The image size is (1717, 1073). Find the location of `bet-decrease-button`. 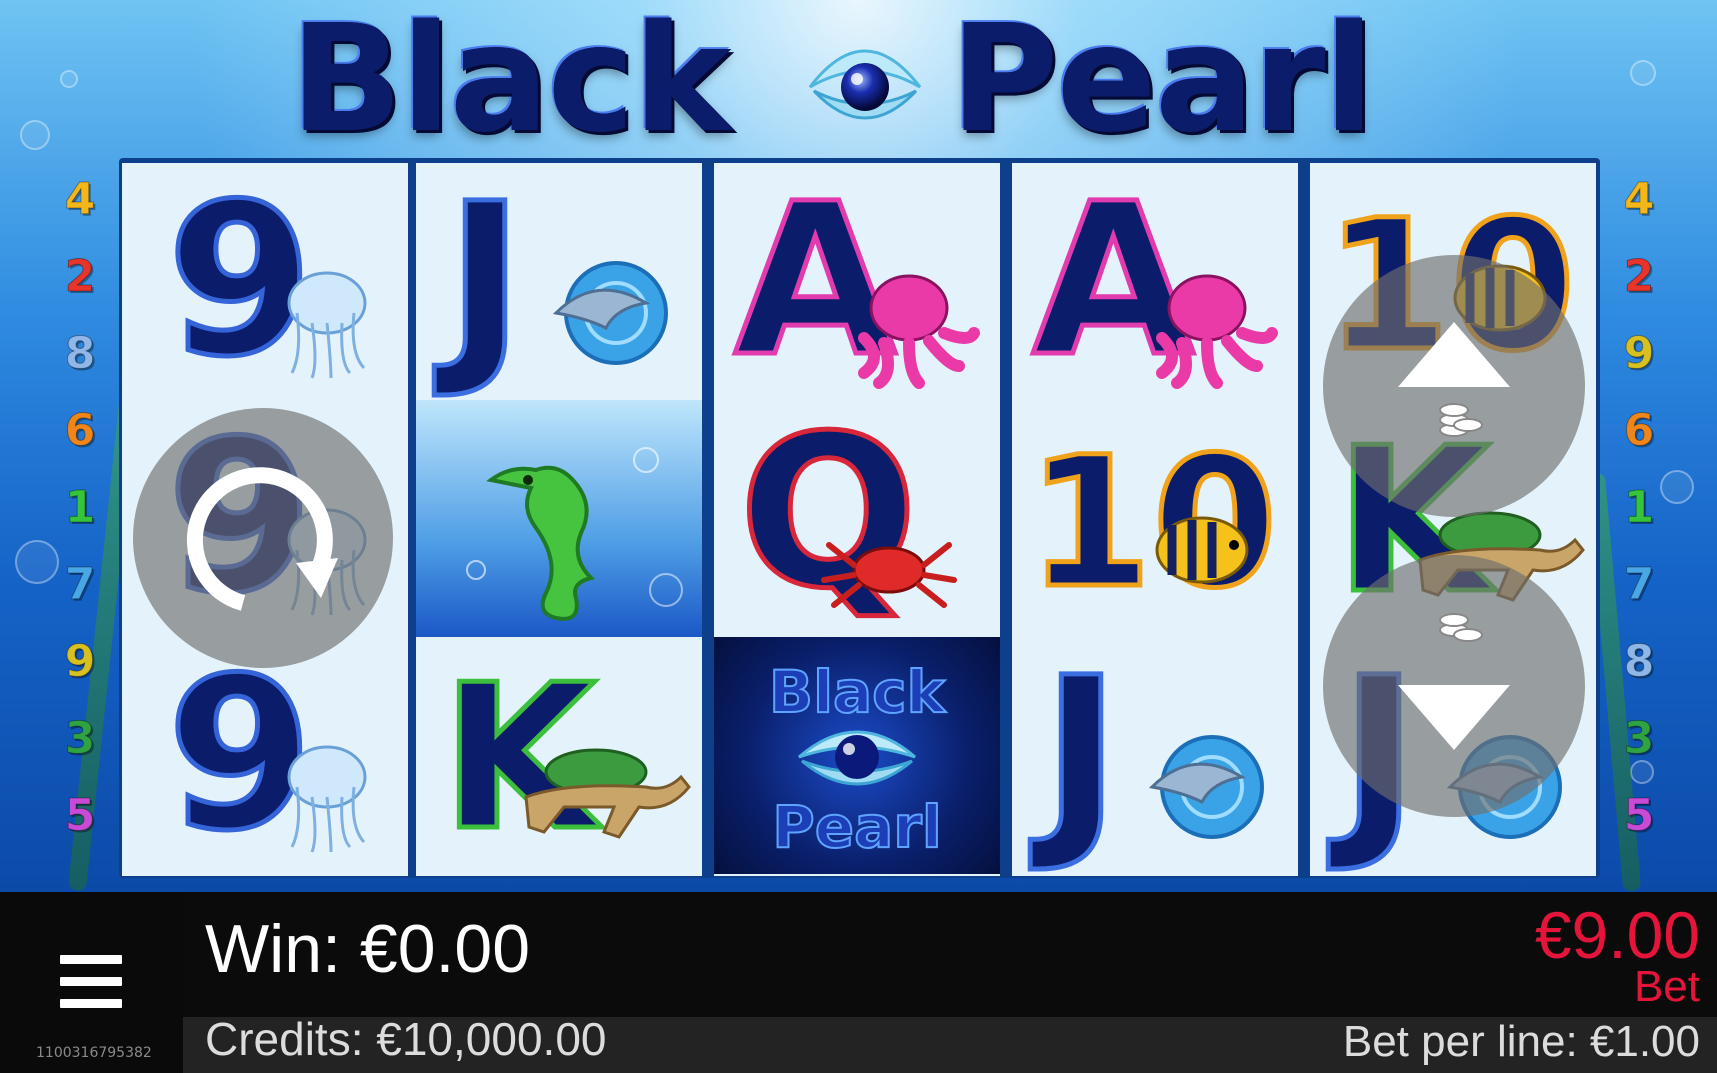

bet-decrease-button is located at coordinates (1454, 686).